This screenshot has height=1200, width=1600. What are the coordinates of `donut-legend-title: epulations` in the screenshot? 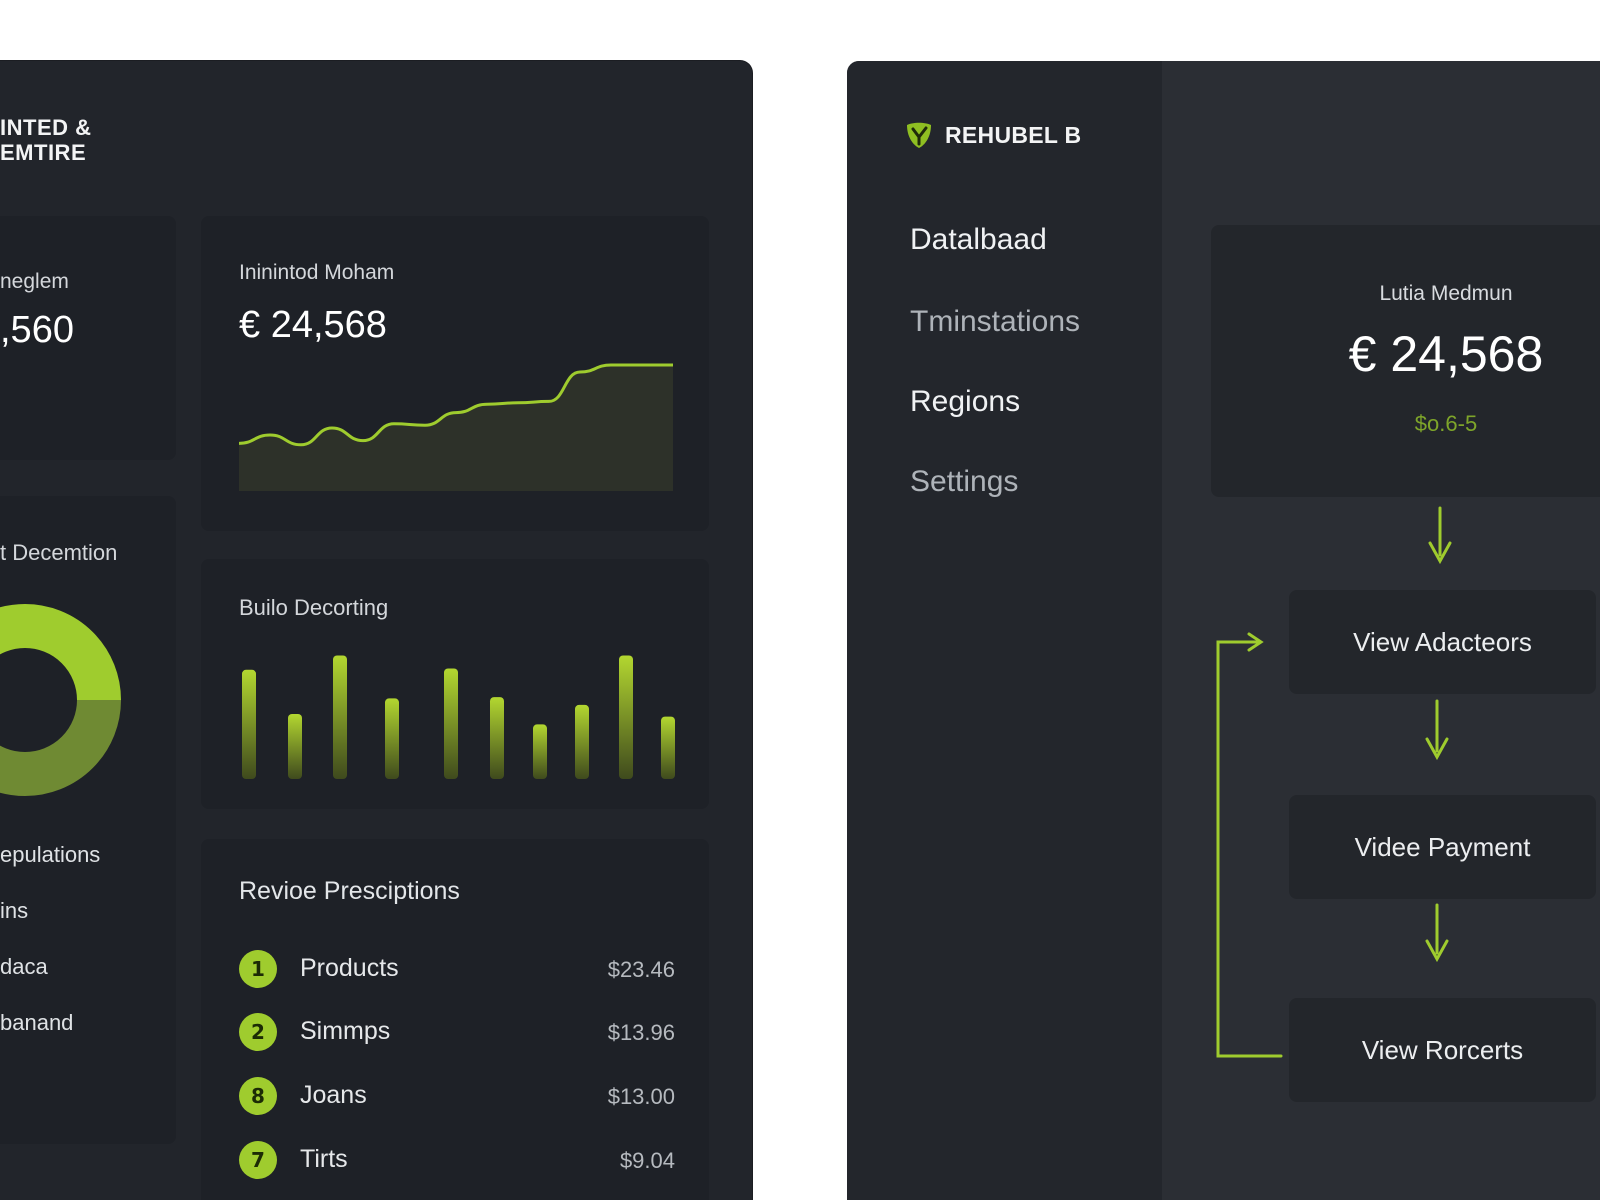 It's located at (50, 854).